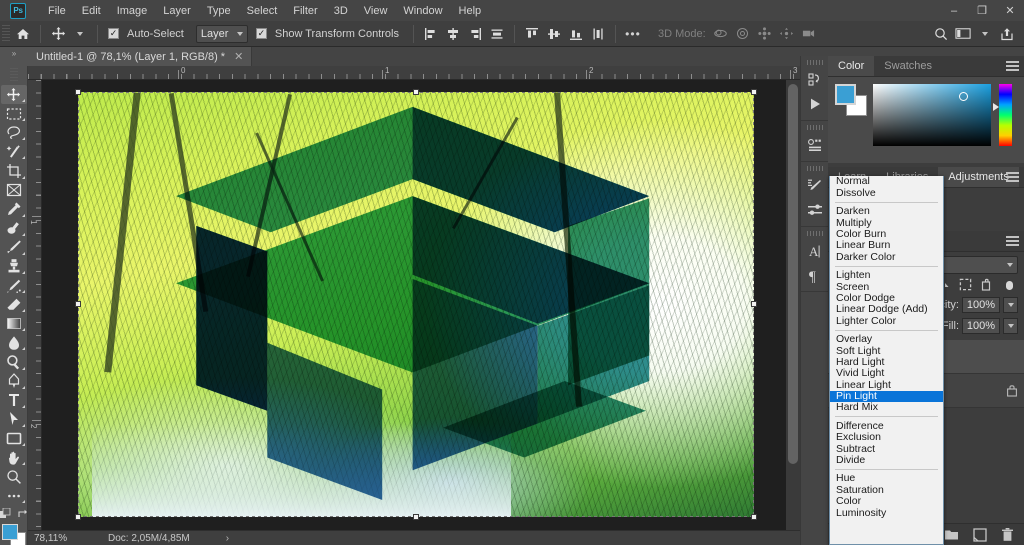 The height and width of the screenshot is (545, 1024). Describe the element at coordinates (14, 266) in the screenshot. I see `clone-stamp-tool` at that location.